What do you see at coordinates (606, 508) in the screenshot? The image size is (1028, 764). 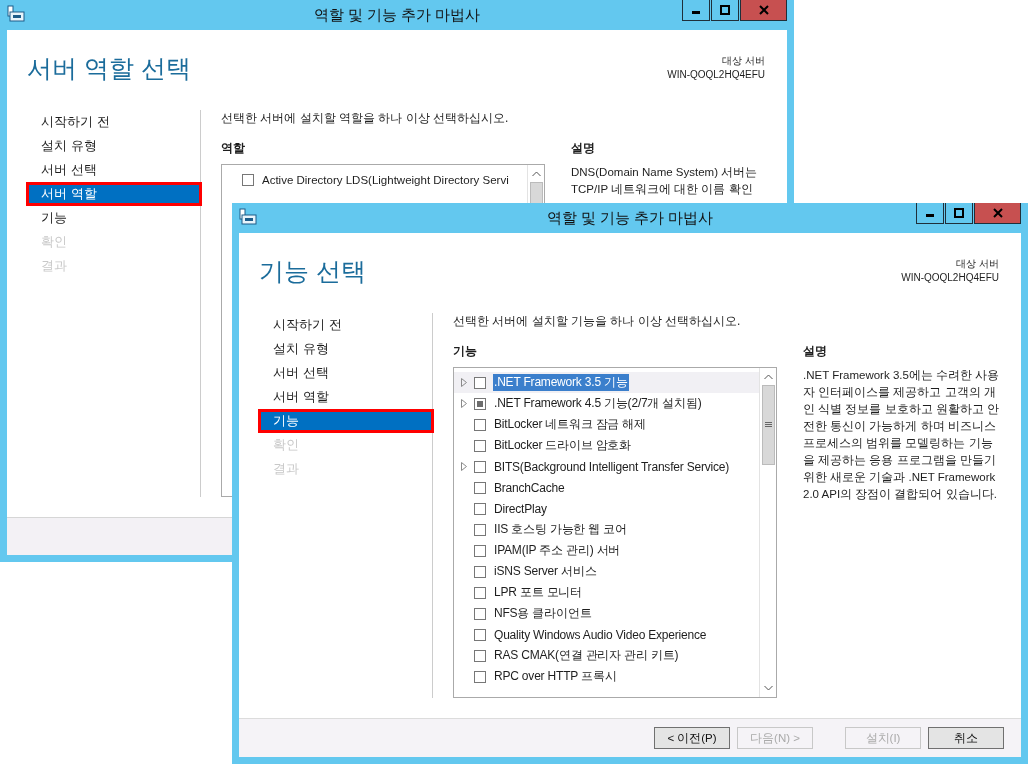 I see `list-item: DirectPlay` at bounding box center [606, 508].